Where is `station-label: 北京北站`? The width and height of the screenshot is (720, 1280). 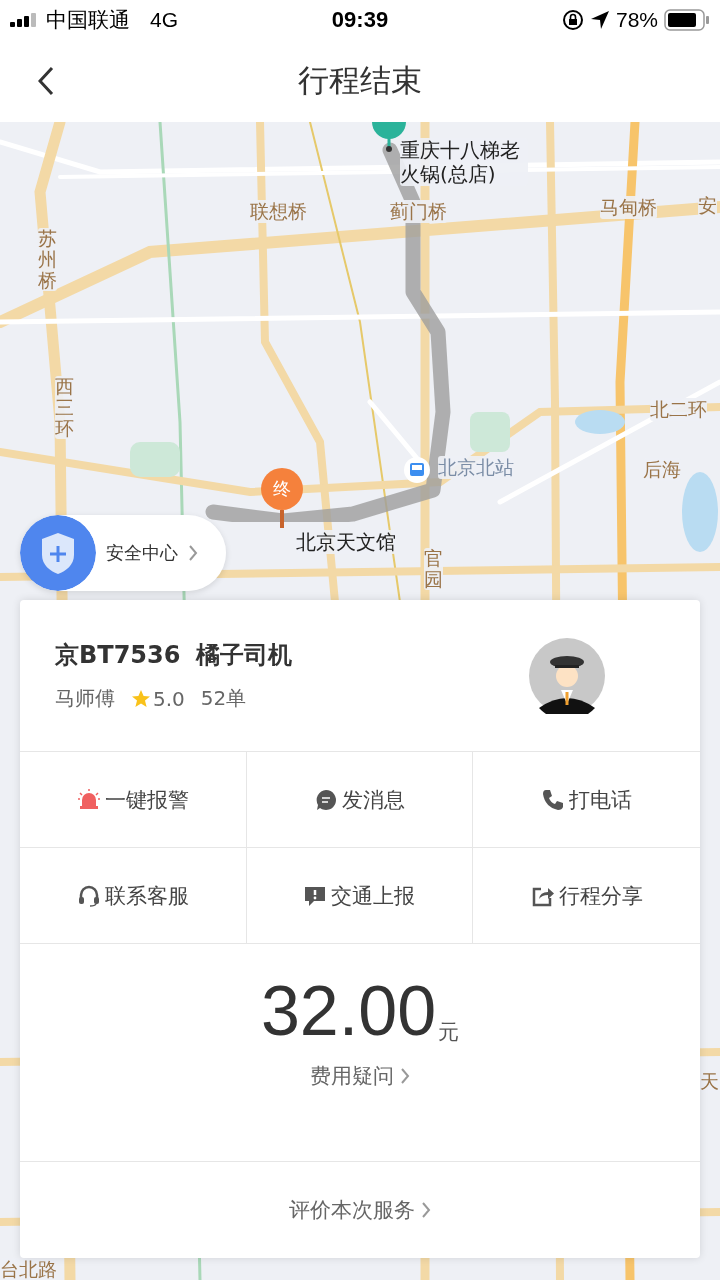
station-label: 北京北站 is located at coordinates (476, 467).